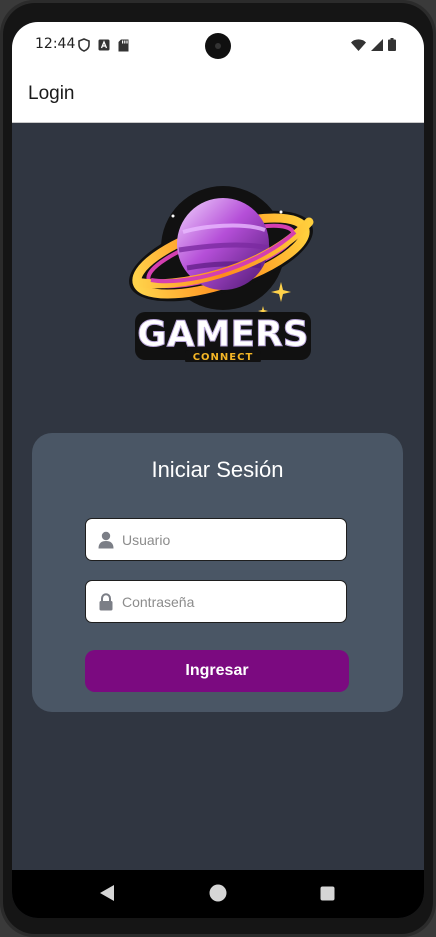  Describe the element at coordinates (218, 95) in the screenshot. I see `app-bar: Login` at that location.